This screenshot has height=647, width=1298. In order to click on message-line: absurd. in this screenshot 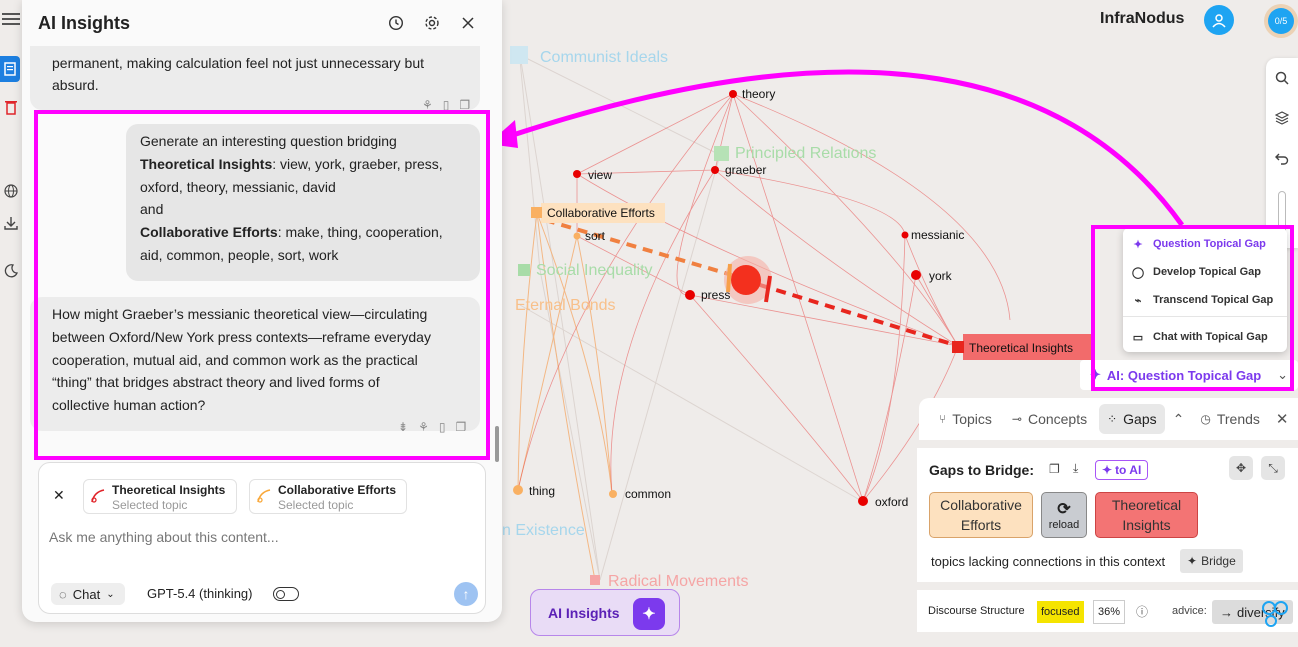, I will do `click(75, 85)`.